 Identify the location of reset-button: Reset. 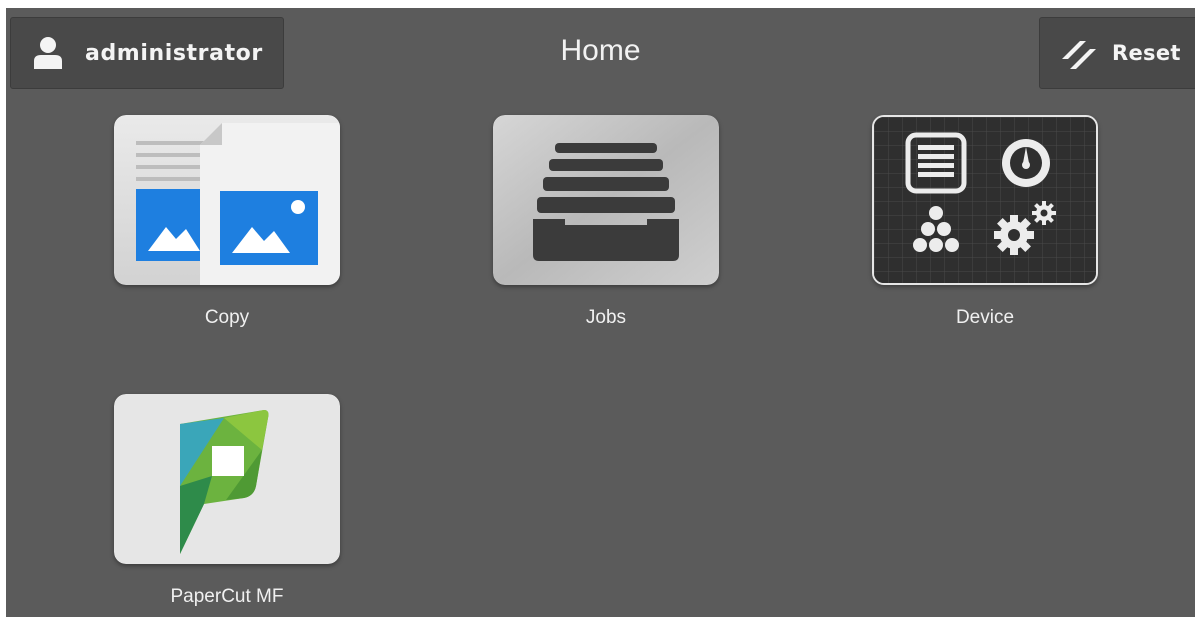
(1117, 53).